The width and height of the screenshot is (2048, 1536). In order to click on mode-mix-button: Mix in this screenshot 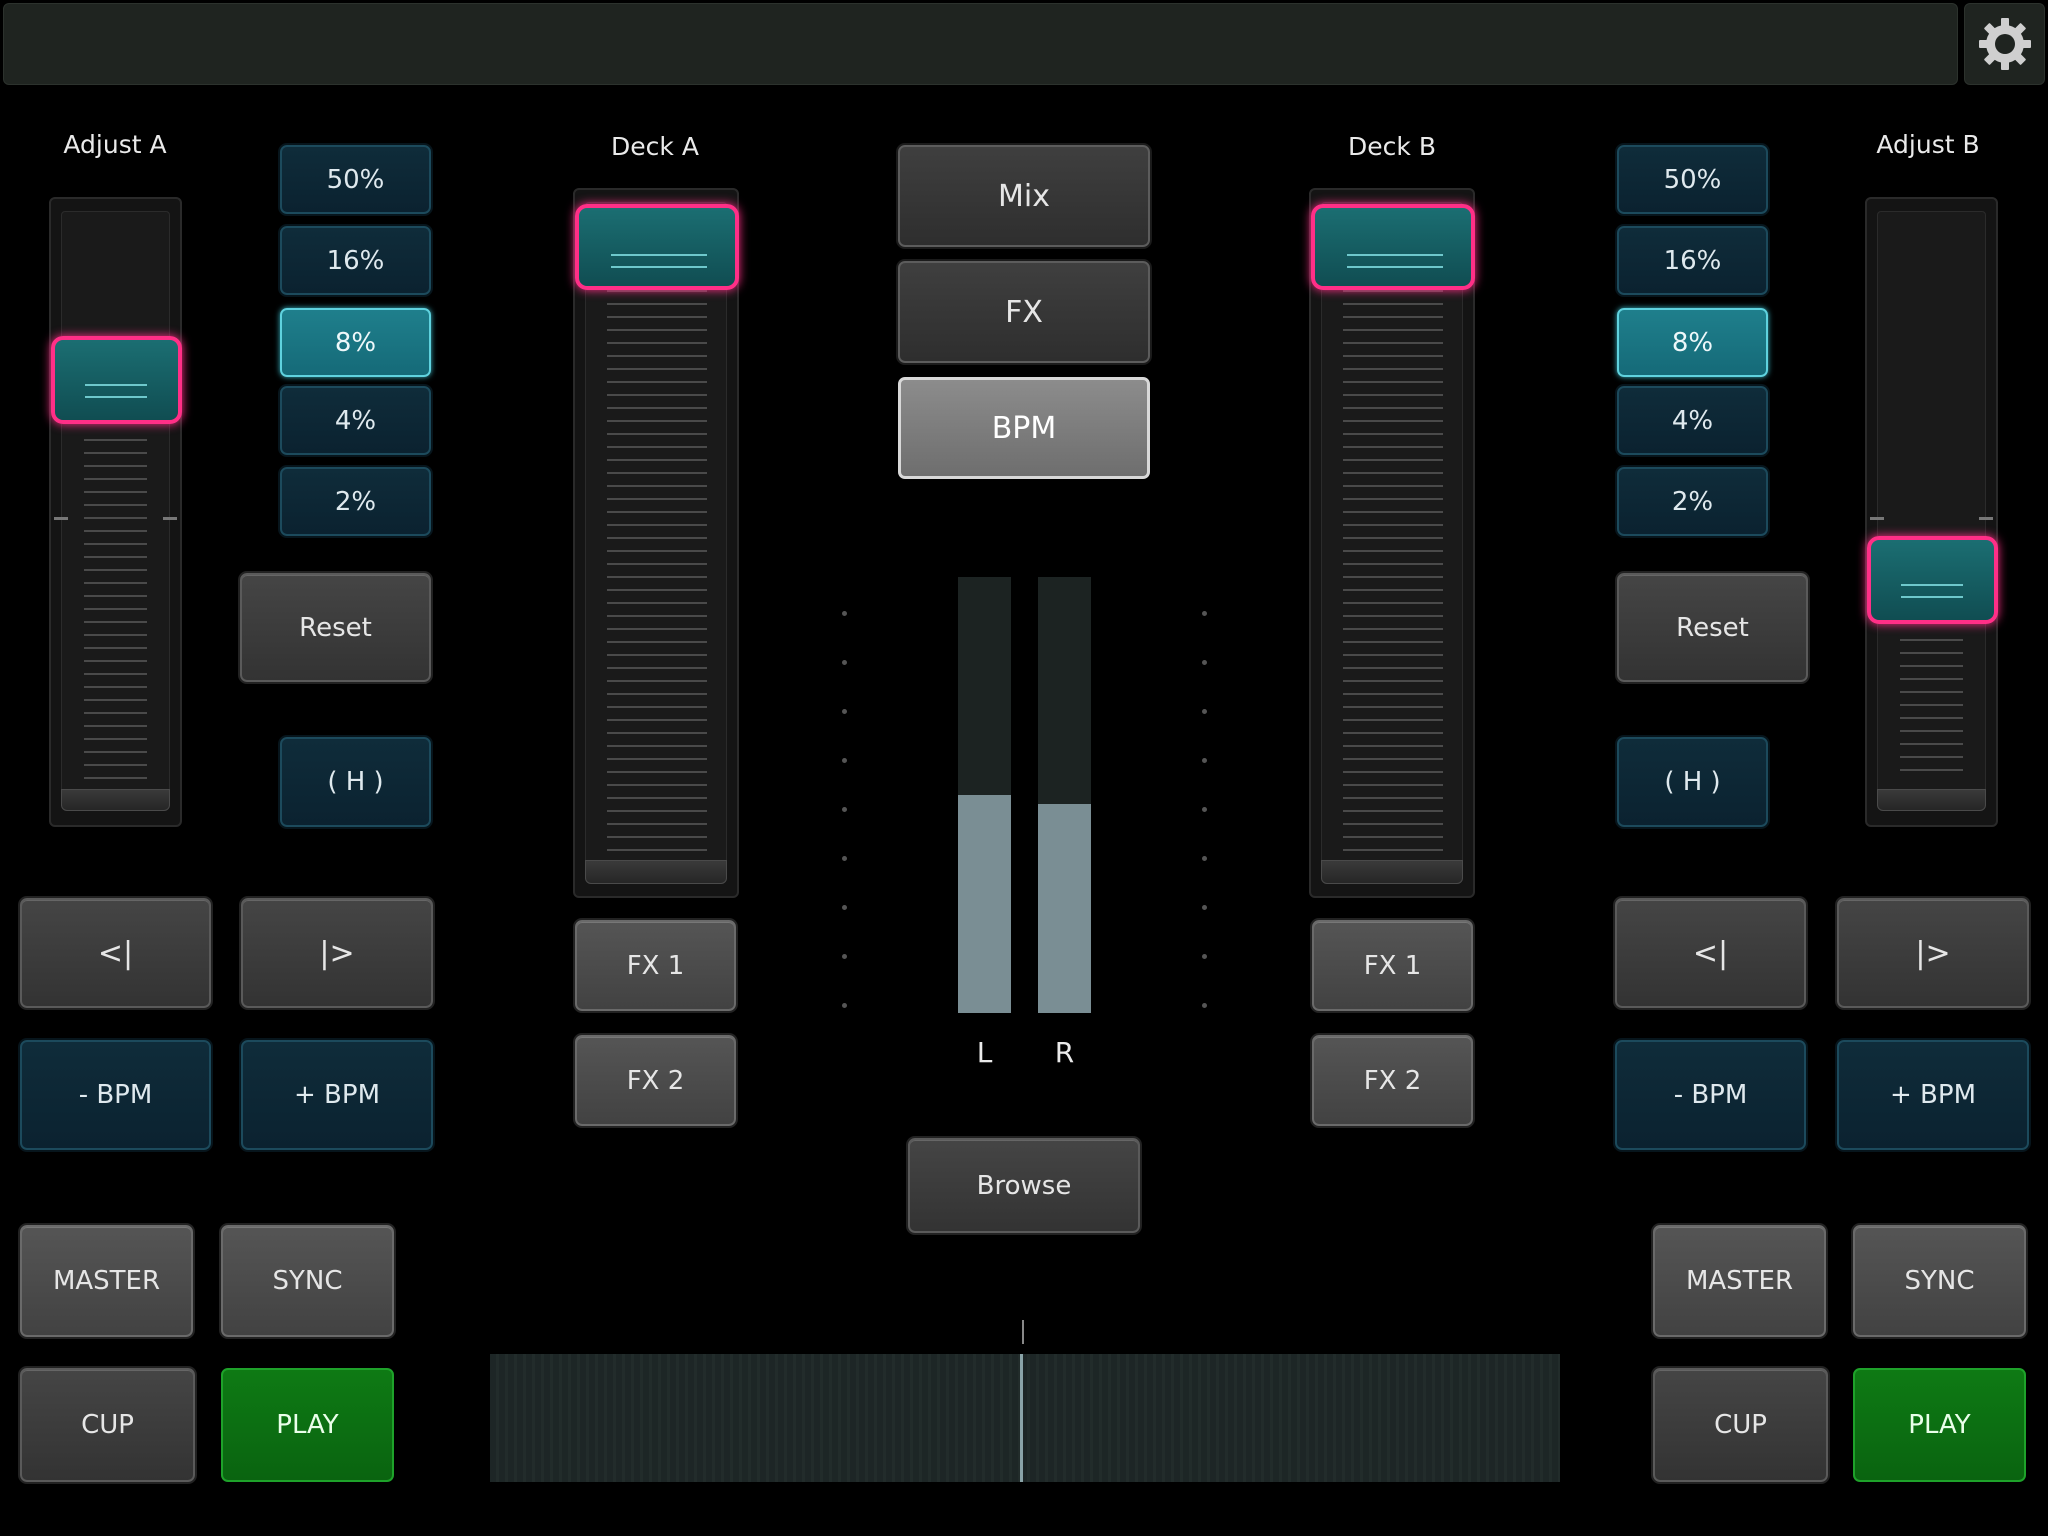, I will do `click(1024, 196)`.